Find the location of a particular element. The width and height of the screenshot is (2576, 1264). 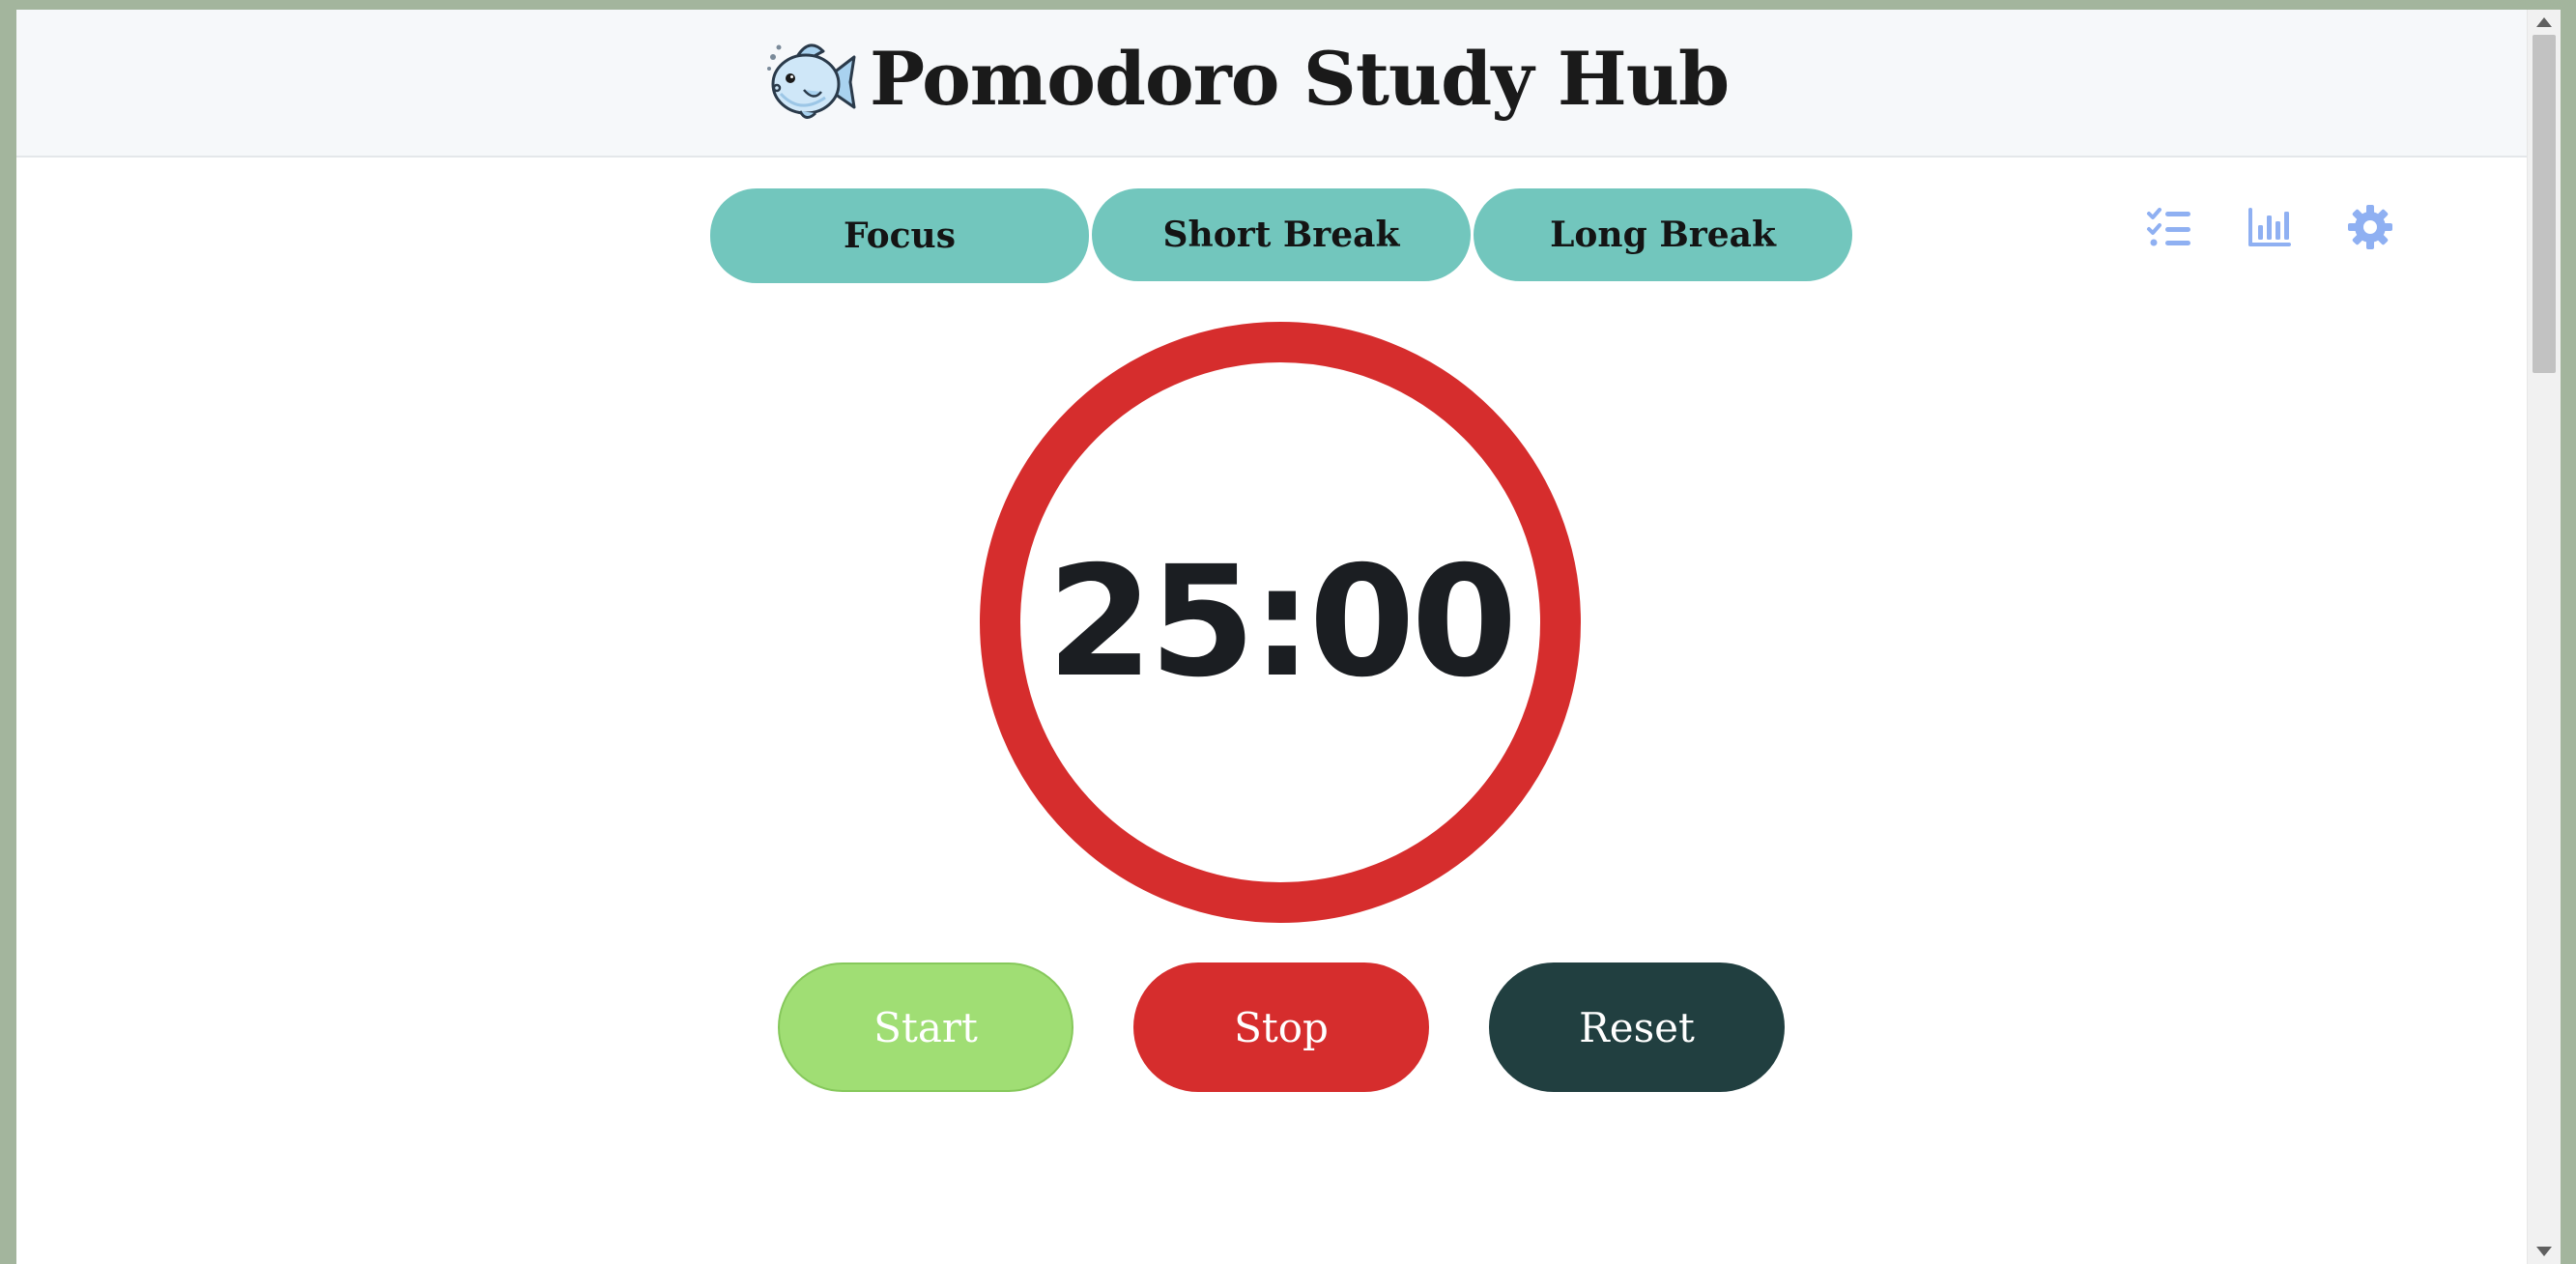

stop-button: Stop is located at coordinates (1281, 1027).